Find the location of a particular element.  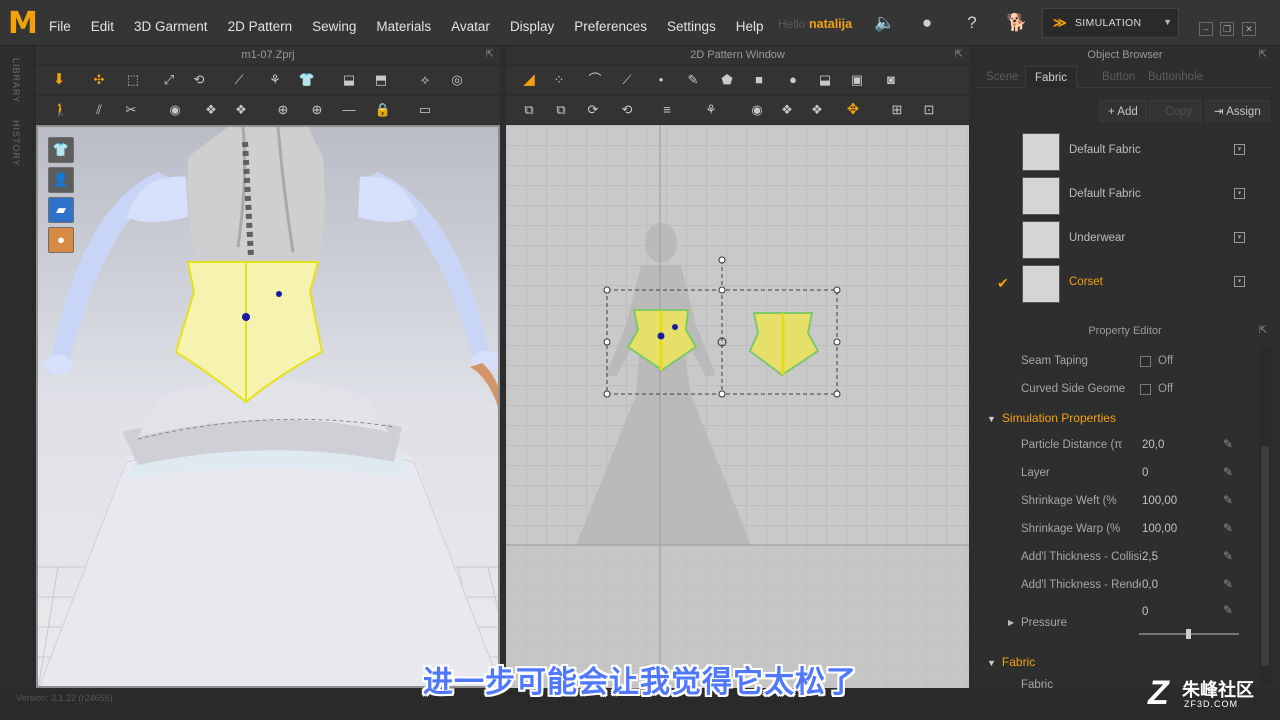

polygon-icon: ⬟ is located at coordinates (727, 80).